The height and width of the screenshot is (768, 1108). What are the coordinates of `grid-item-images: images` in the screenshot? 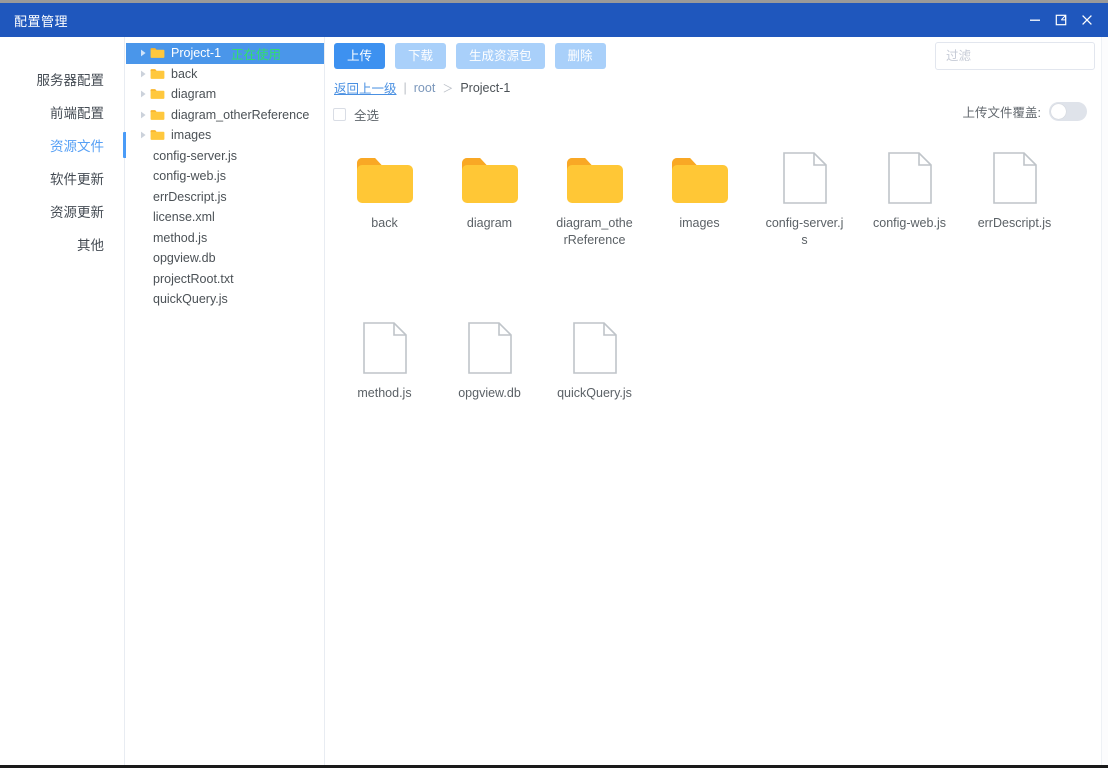 It's located at (699, 193).